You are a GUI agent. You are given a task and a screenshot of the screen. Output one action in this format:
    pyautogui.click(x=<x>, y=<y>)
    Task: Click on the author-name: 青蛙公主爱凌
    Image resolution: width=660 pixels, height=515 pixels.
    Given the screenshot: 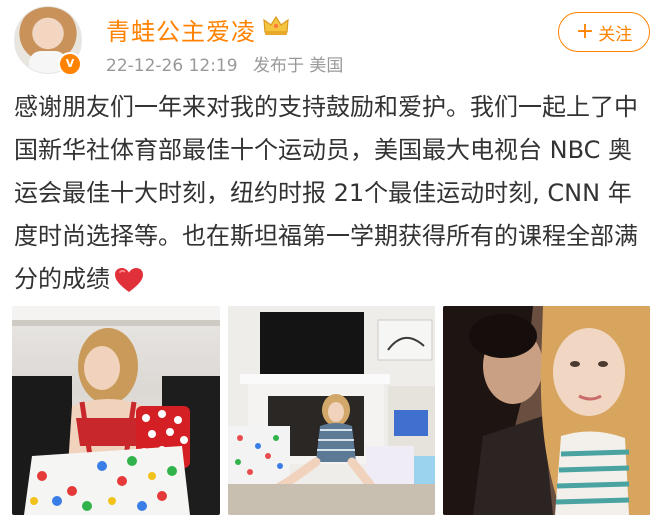 What is the action you would take?
    pyautogui.click(x=181, y=29)
    